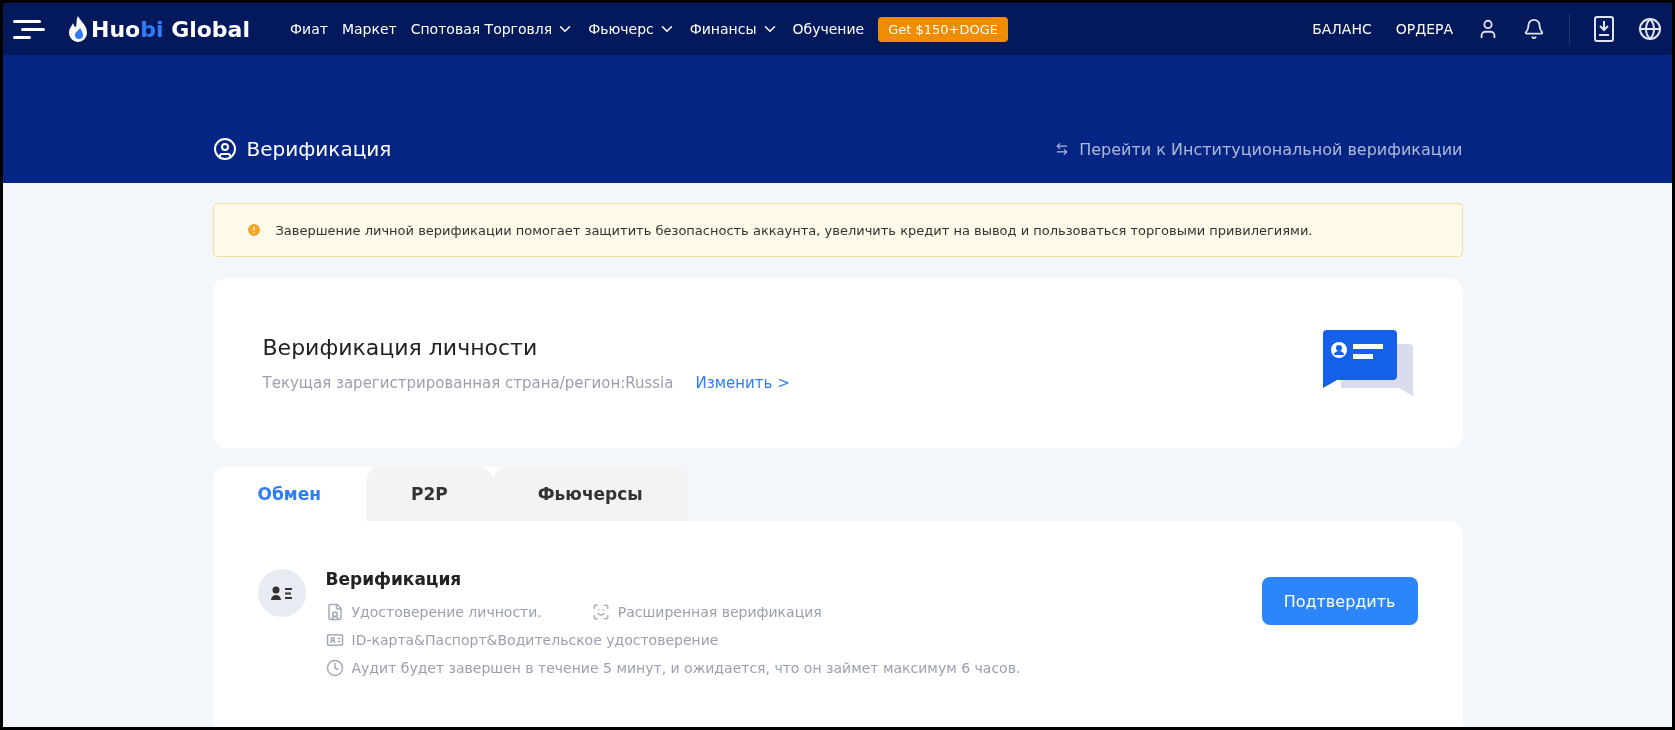 The height and width of the screenshot is (730, 1675). Describe the element at coordinates (719, 612) in the screenshot. I see `requirement-text: Расширенная верификация` at that location.